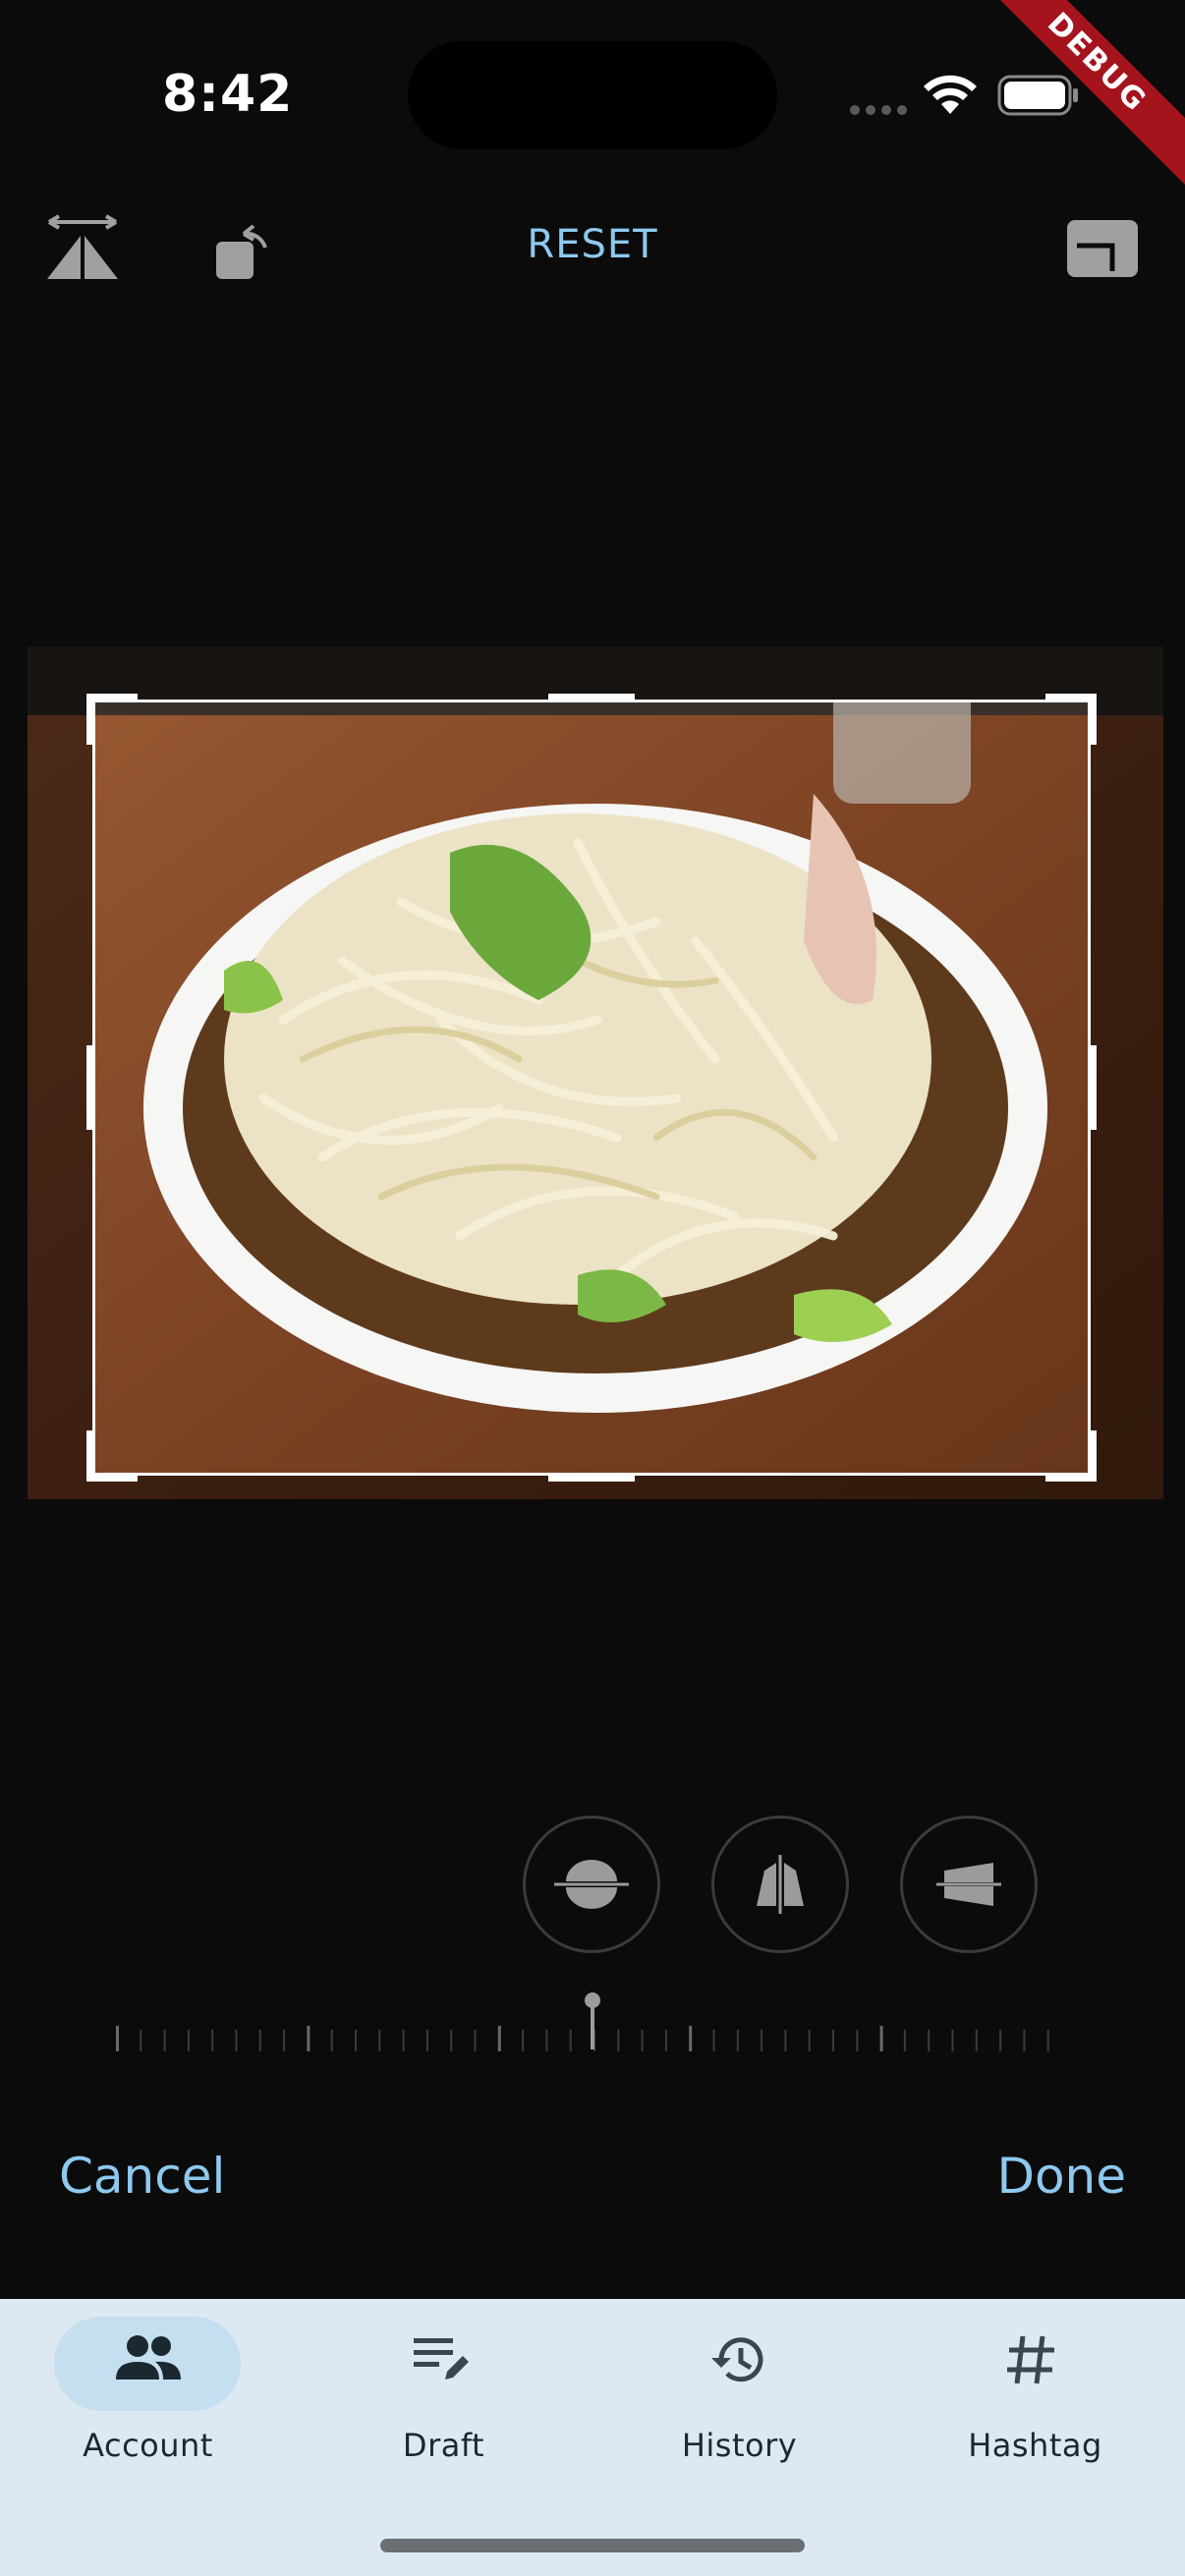 The width and height of the screenshot is (1185, 2576). I want to click on dynamic-island, so click(592, 95).